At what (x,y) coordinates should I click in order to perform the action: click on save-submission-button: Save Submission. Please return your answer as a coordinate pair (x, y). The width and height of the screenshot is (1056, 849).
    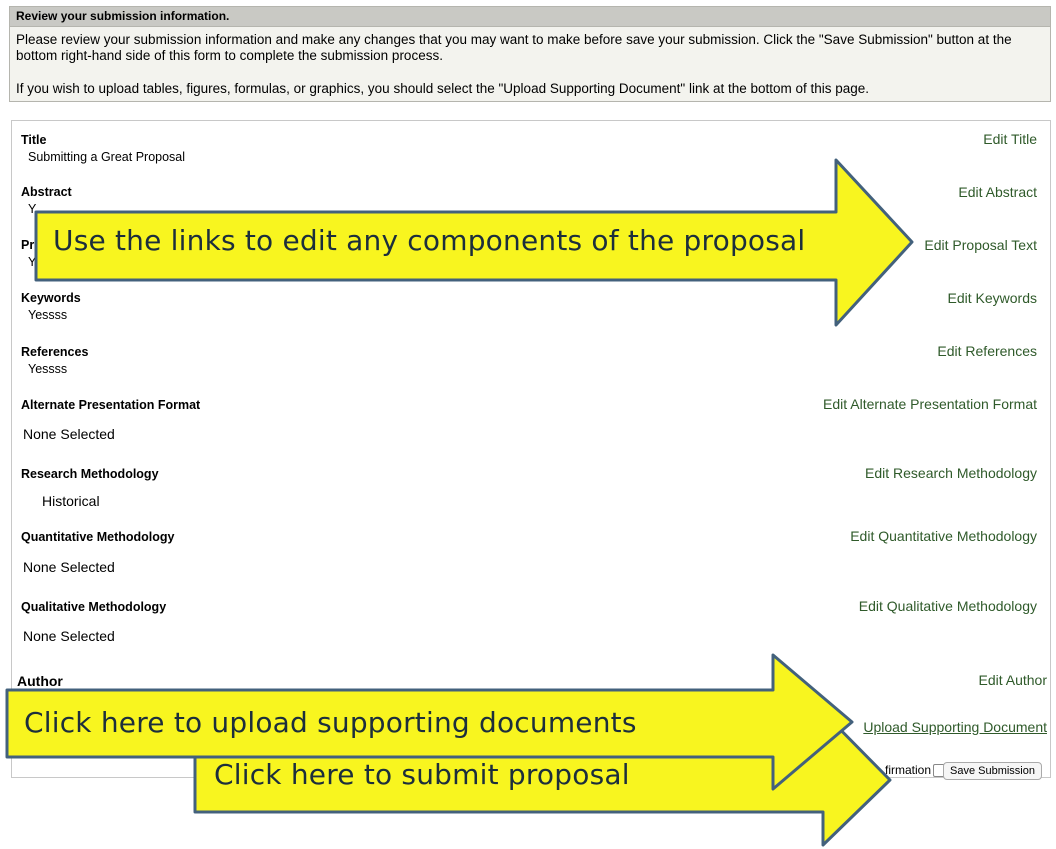
    Looking at the image, I should click on (992, 771).